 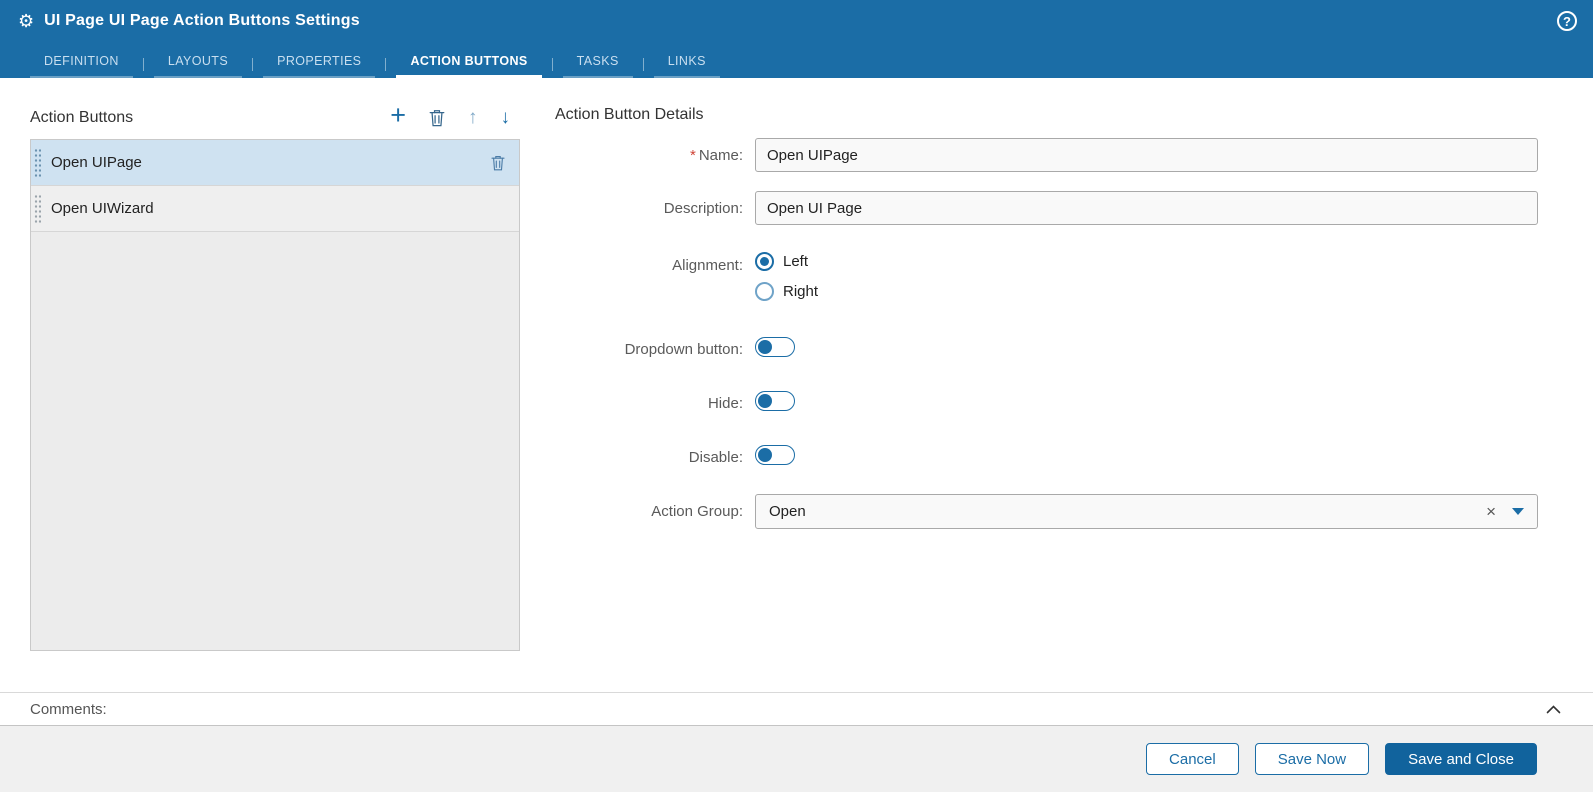 I want to click on hide-row: Hide:, so click(x=1046, y=403).